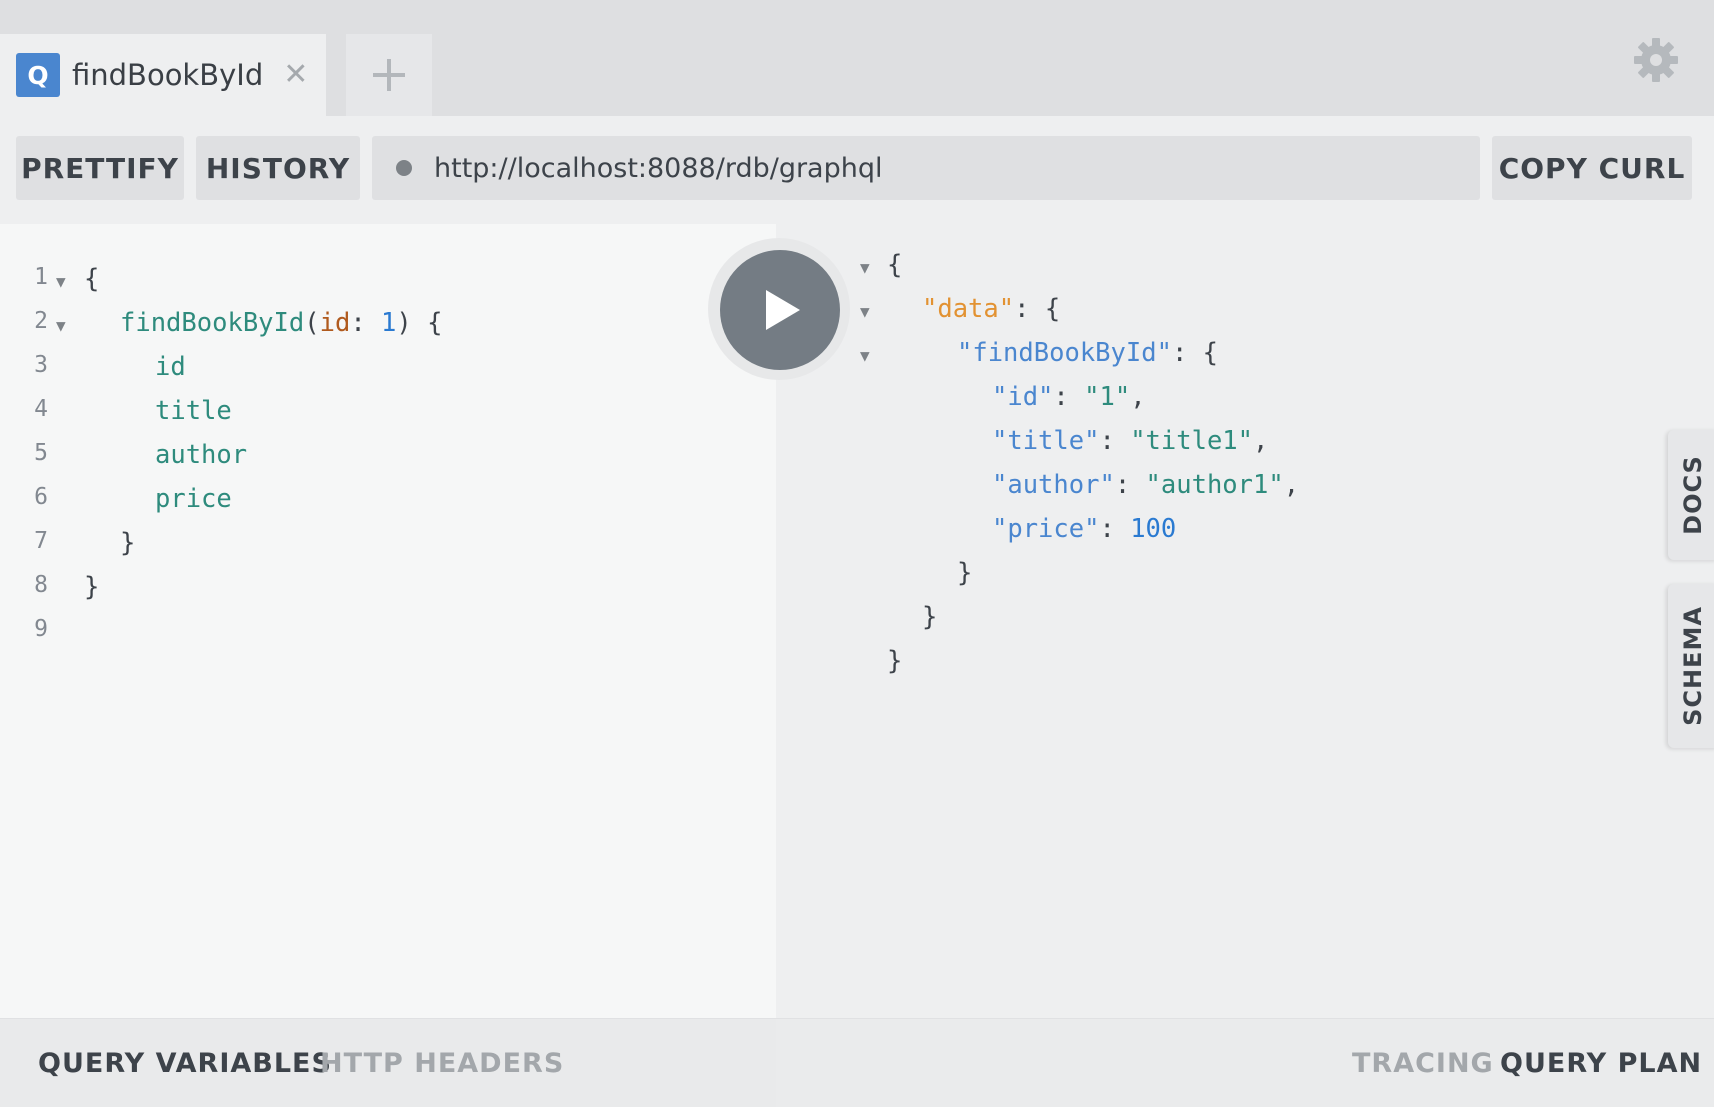 This screenshot has height=1107, width=1714. I want to click on code-argument: id, so click(335, 323).